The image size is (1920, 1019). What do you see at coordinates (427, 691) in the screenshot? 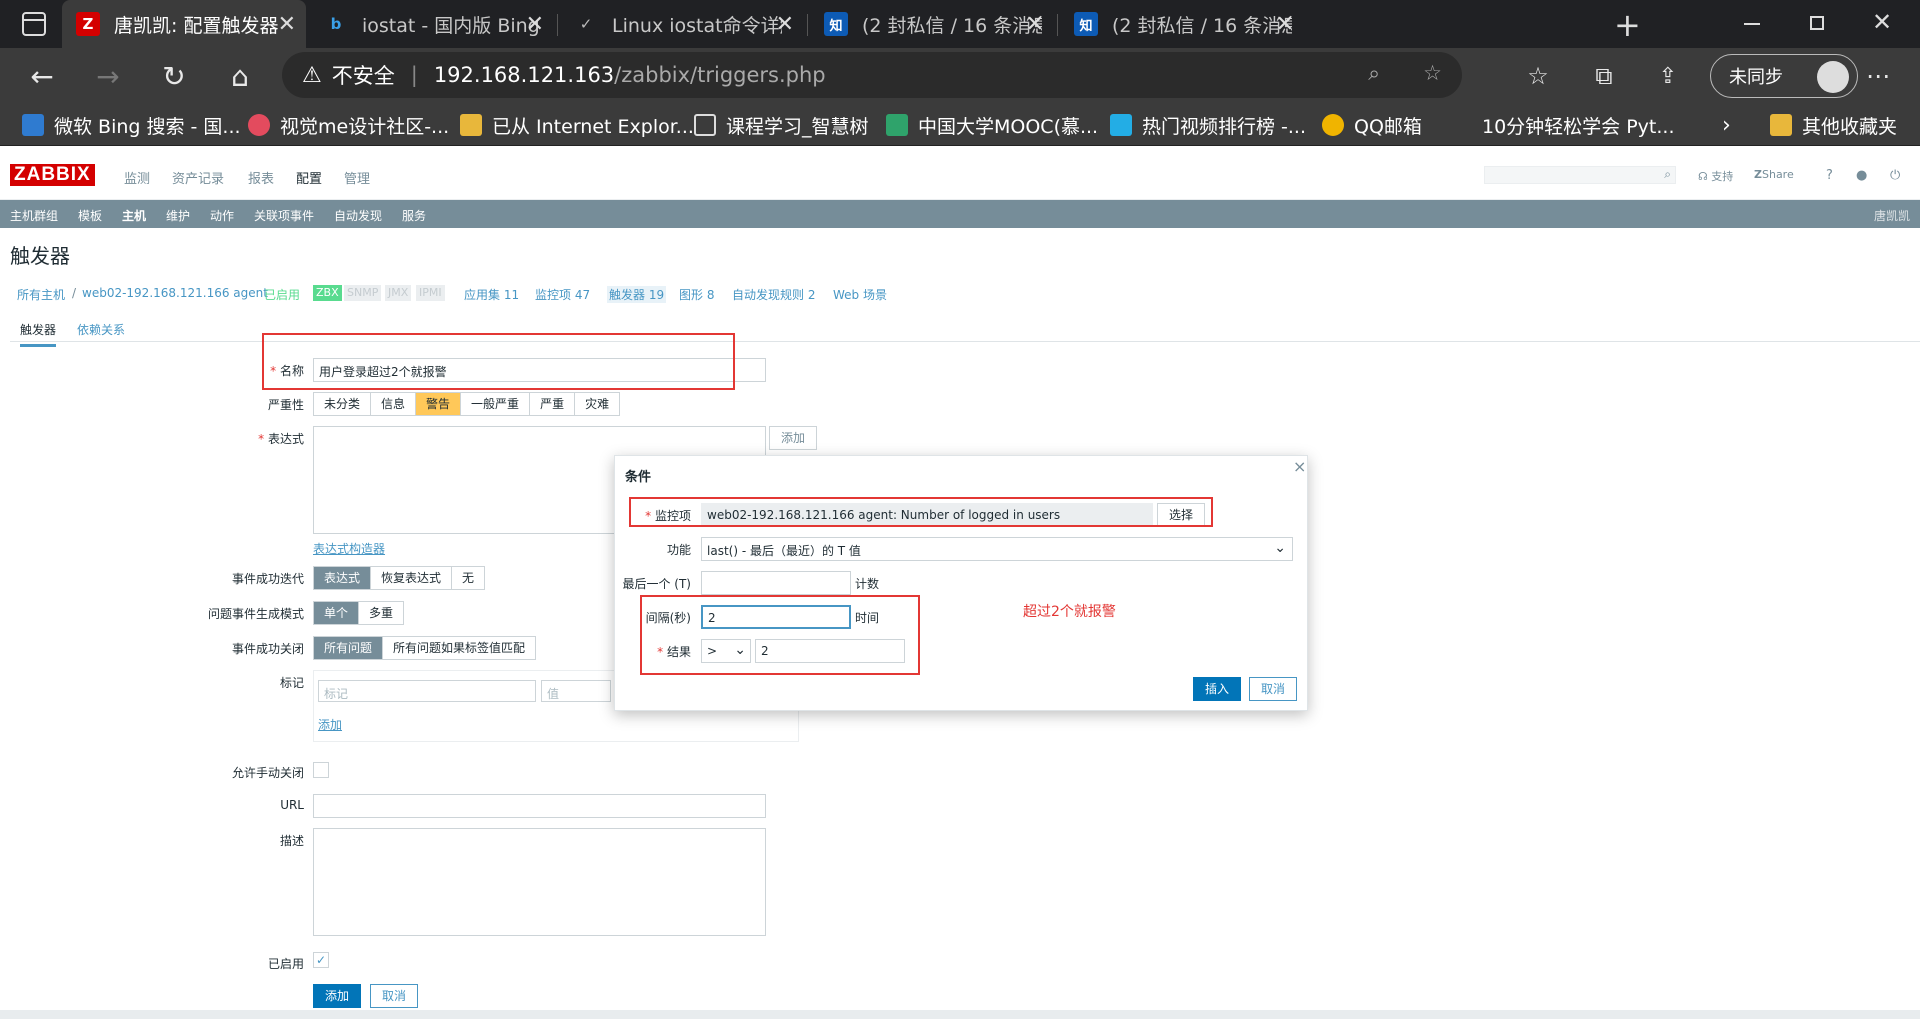
I see `tag-name-input: 标记` at bounding box center [427, 691].